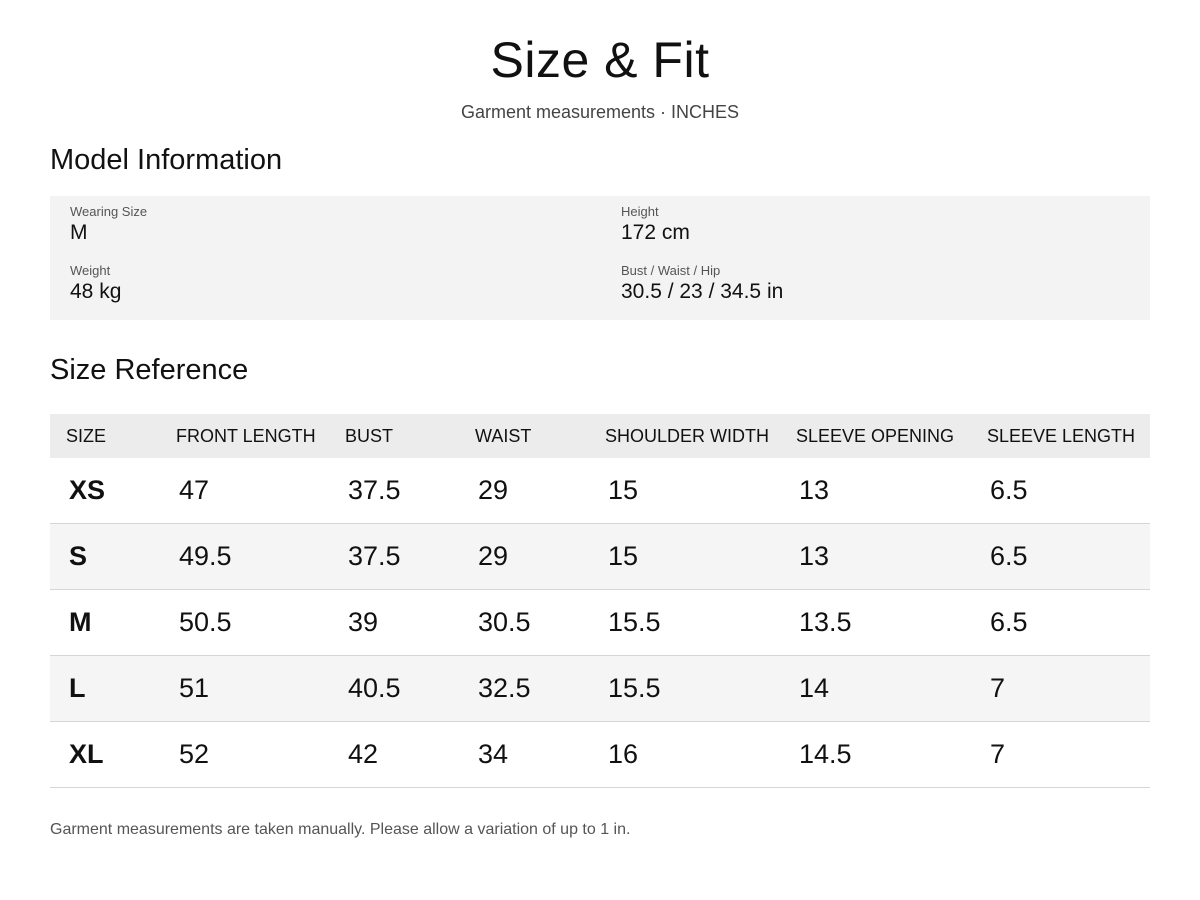 Image resolution: width=1200 pixels, height=900 pixels. What do you see at coordinates (113, 556) in the screenshot?
I see `size-cell: S` at bounding box center [113, 556].